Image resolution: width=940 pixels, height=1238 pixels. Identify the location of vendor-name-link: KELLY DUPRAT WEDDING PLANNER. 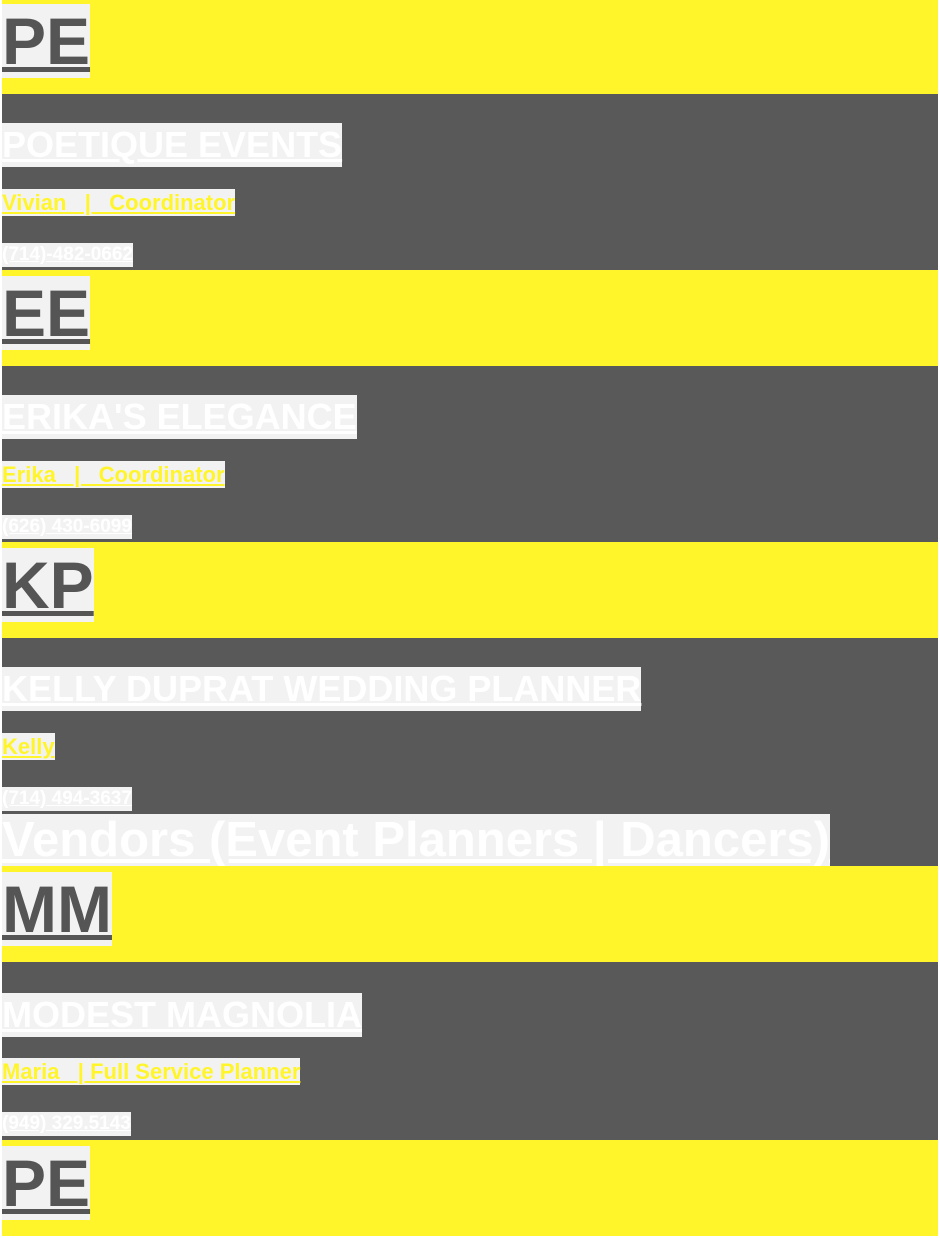
(322, 689).